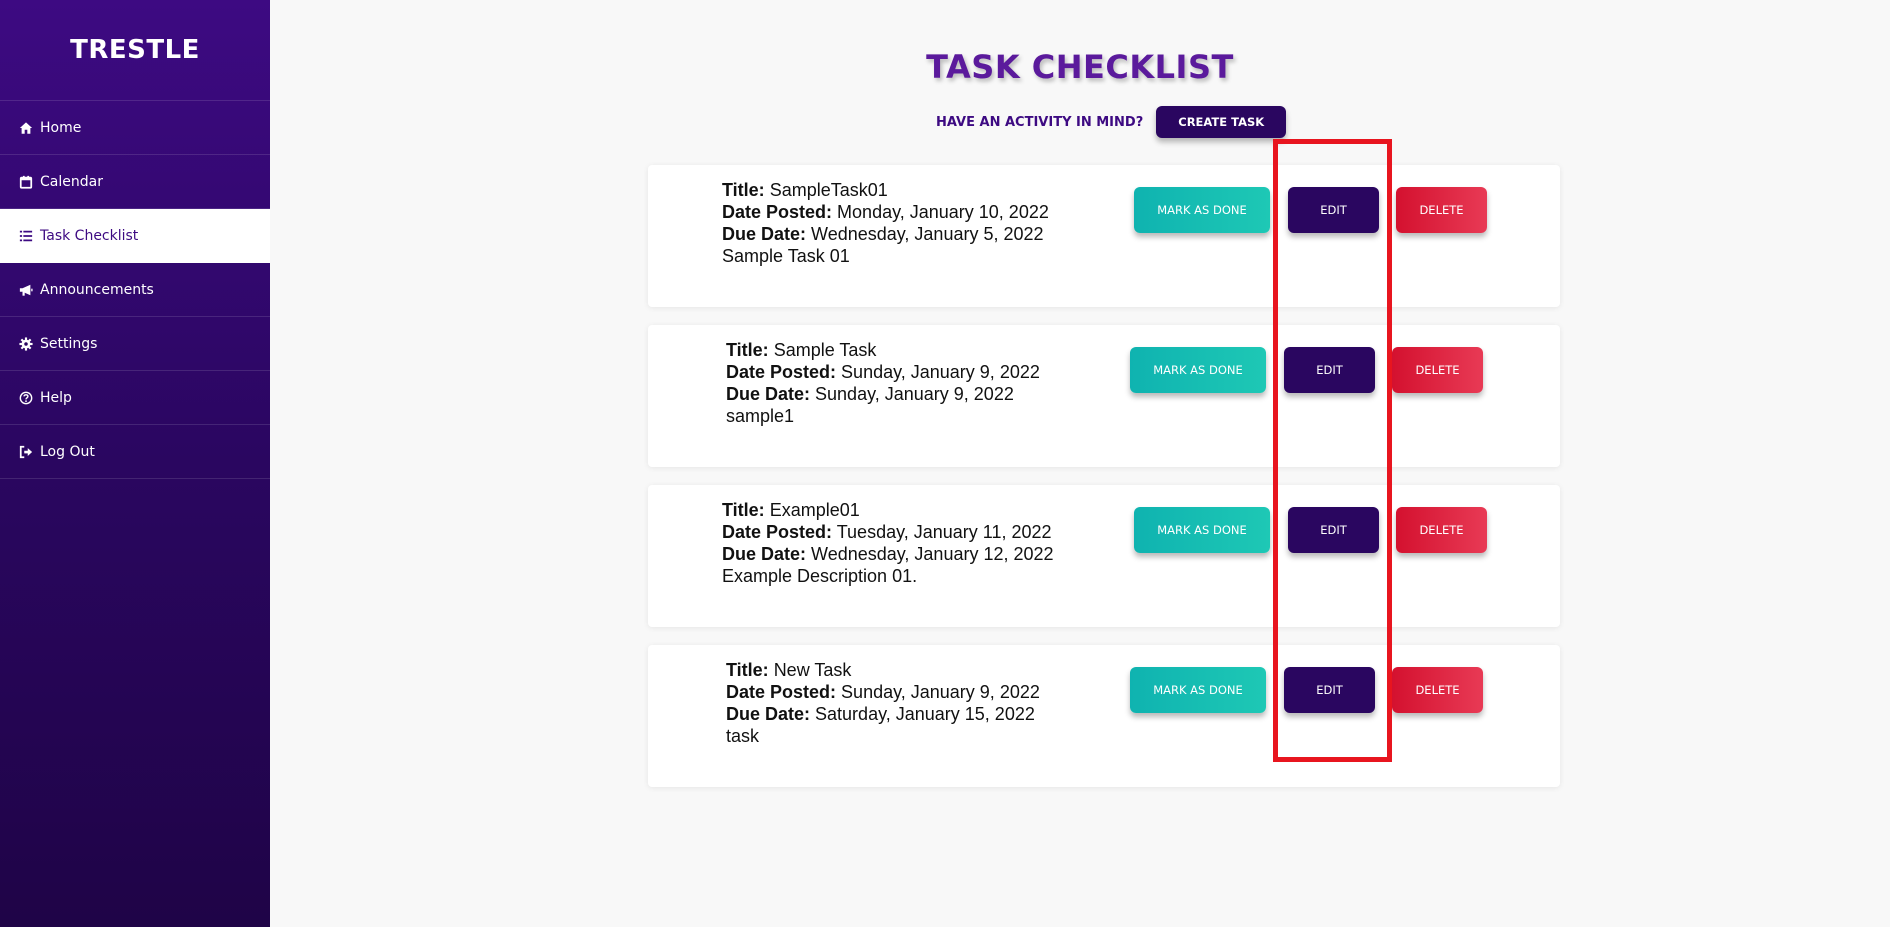 Image resolution: width=1890 pixels, height=927 pixels. I want to click on create-task-row: HAVE AN ACTIVITY IN MIND? CREATE TASK, so click(1111, 122).